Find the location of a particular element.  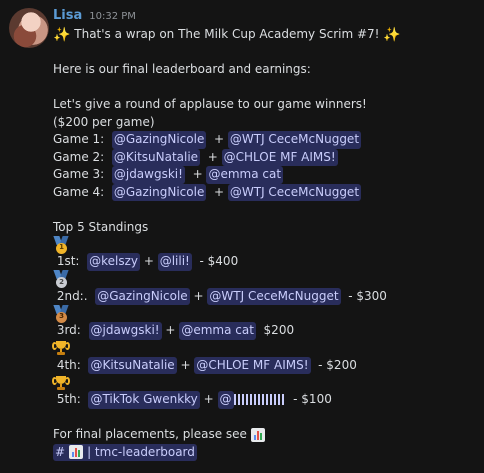

standing-icon-line: 1 is located at coordinates (265, 244).